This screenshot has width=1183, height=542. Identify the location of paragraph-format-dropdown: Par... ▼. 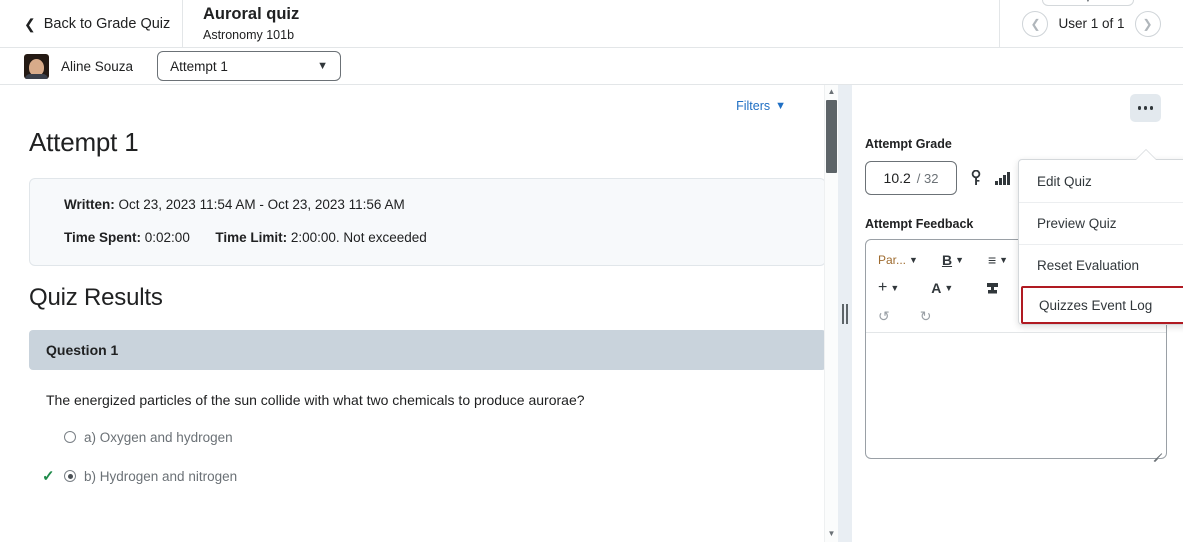
(898, 260).